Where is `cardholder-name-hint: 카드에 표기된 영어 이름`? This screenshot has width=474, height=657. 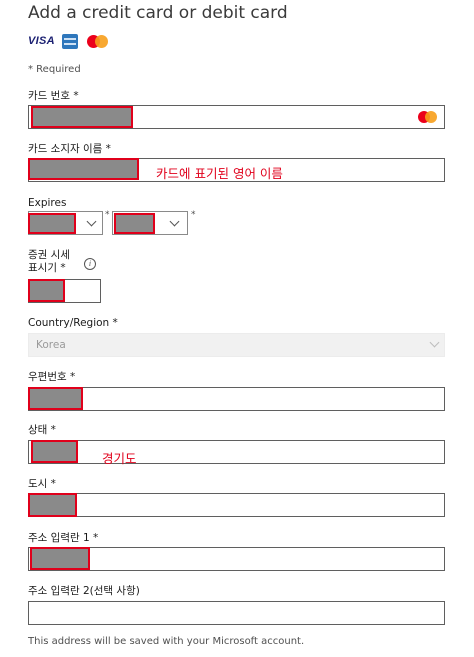
cardholder-name-hint: 카드에 표기된 영어 이름 is located at coordinates (219, 173).